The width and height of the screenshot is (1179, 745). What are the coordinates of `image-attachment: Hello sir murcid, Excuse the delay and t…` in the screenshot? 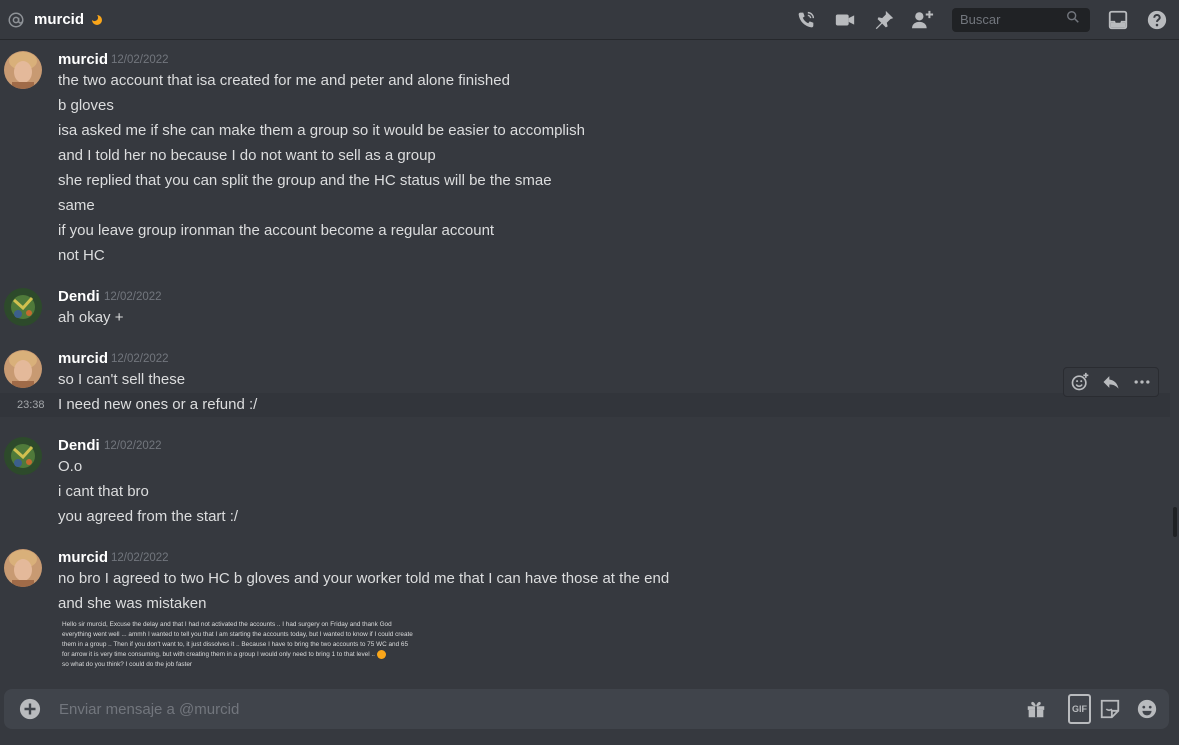 It's located at (249, 644).